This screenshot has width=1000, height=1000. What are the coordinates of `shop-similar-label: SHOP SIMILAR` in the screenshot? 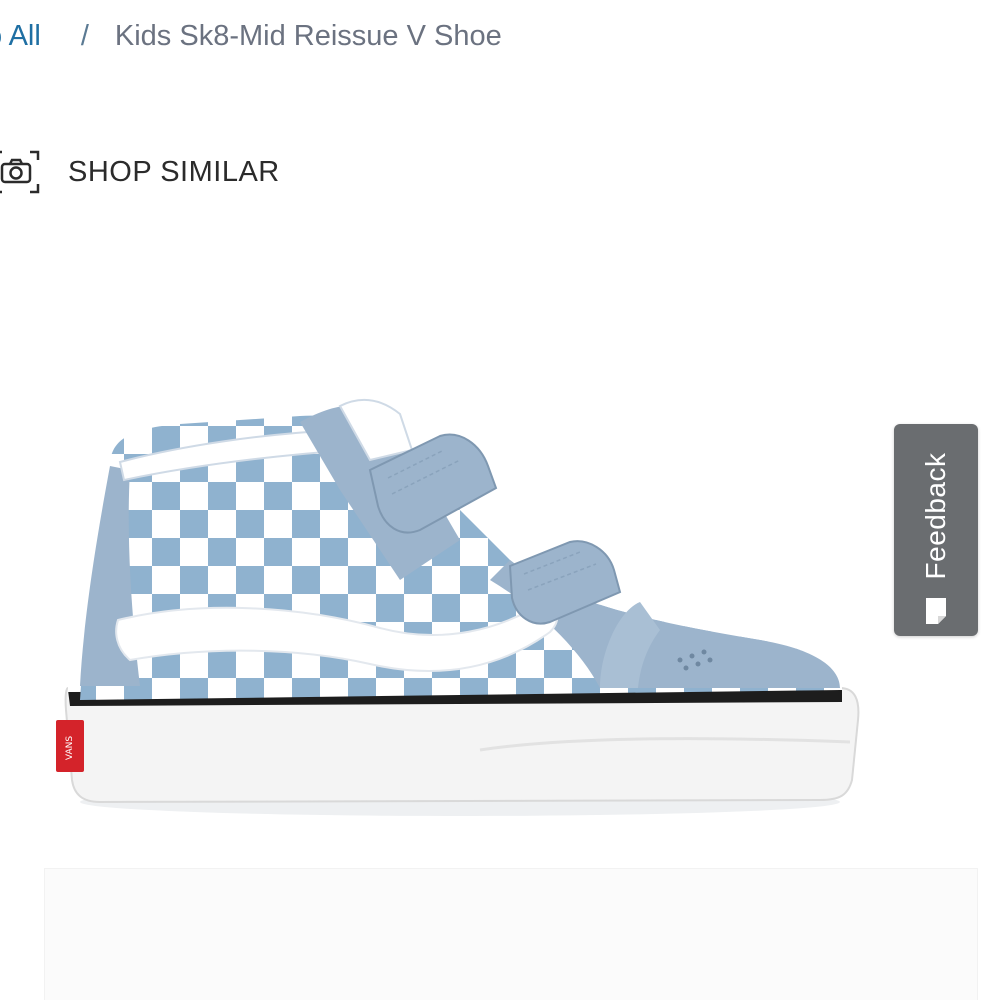 It's located at (174, 171).